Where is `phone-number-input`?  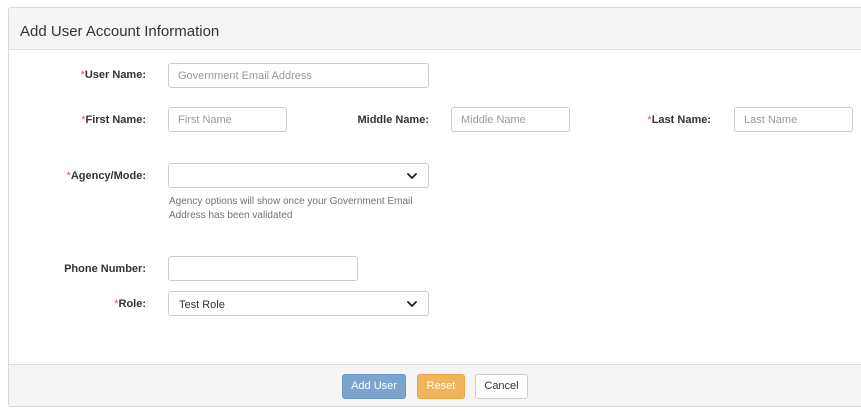 phone-number-input is located at coordinates (263, 268).